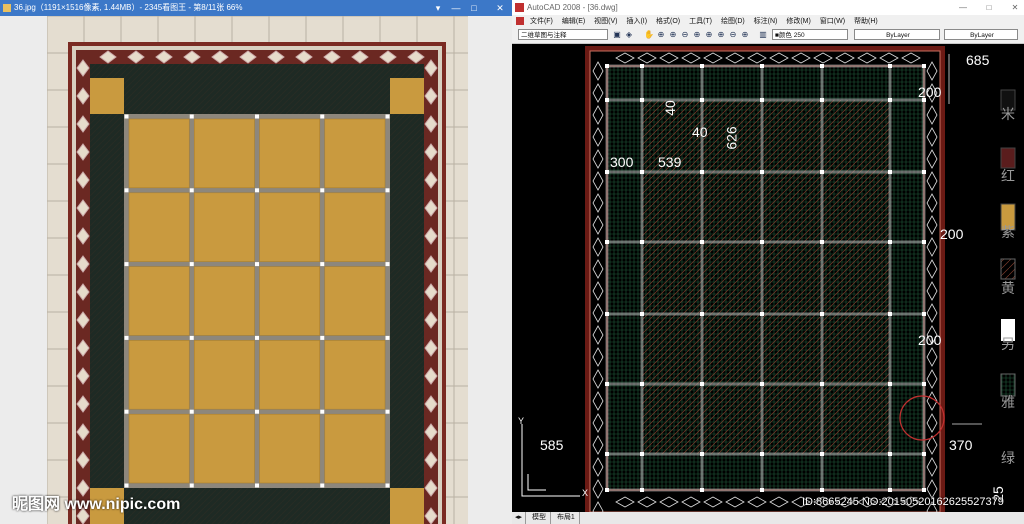 This screenshot has height=524, width=1024. I want to click on zoom-previous-icon: ⊖, so click(685, 35).